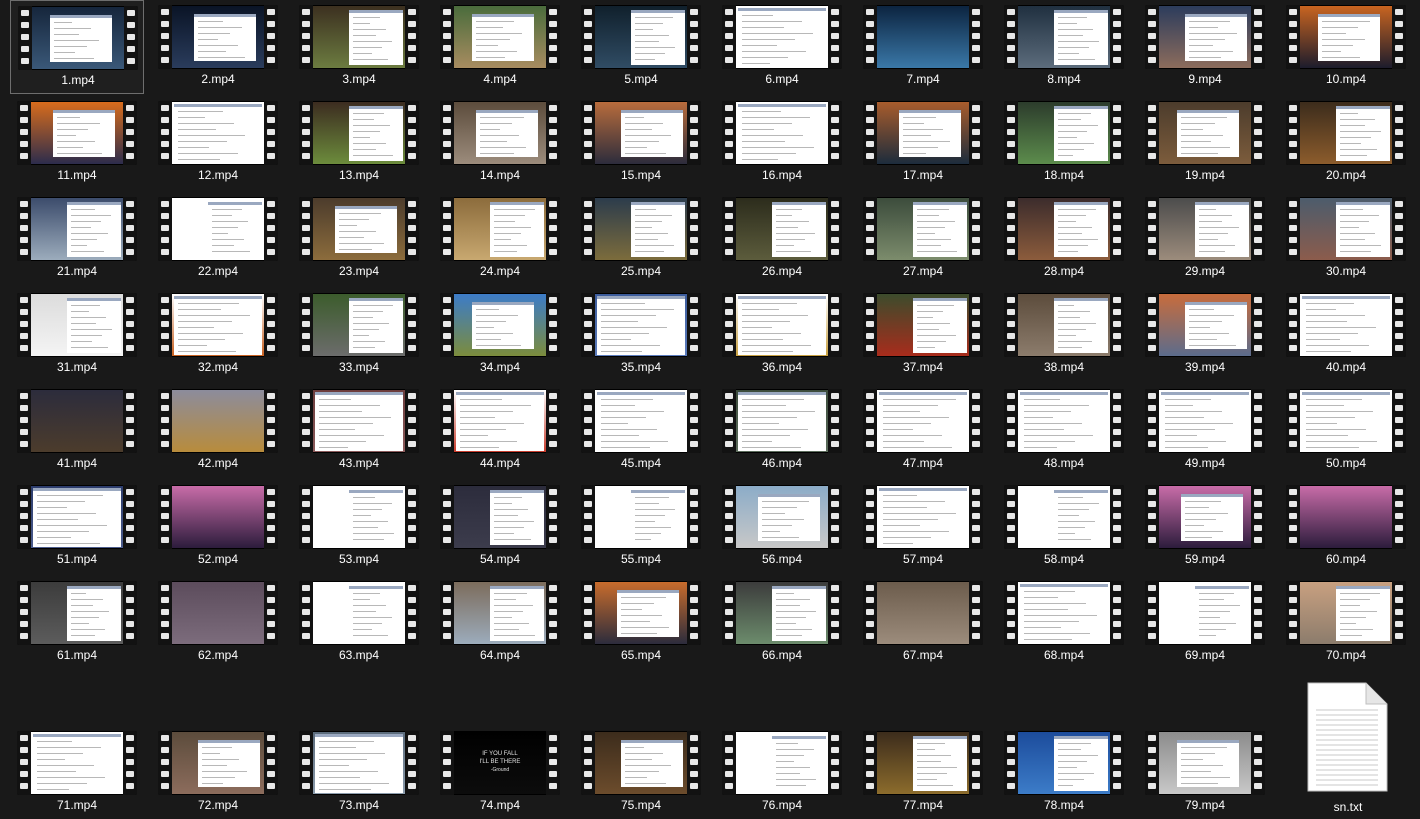 The height and width of the screenshot is (819, 1420). Describe the element at coordinates (782, 335) in the screenshot. I see `video-file-item: 36.mp4` at that location.